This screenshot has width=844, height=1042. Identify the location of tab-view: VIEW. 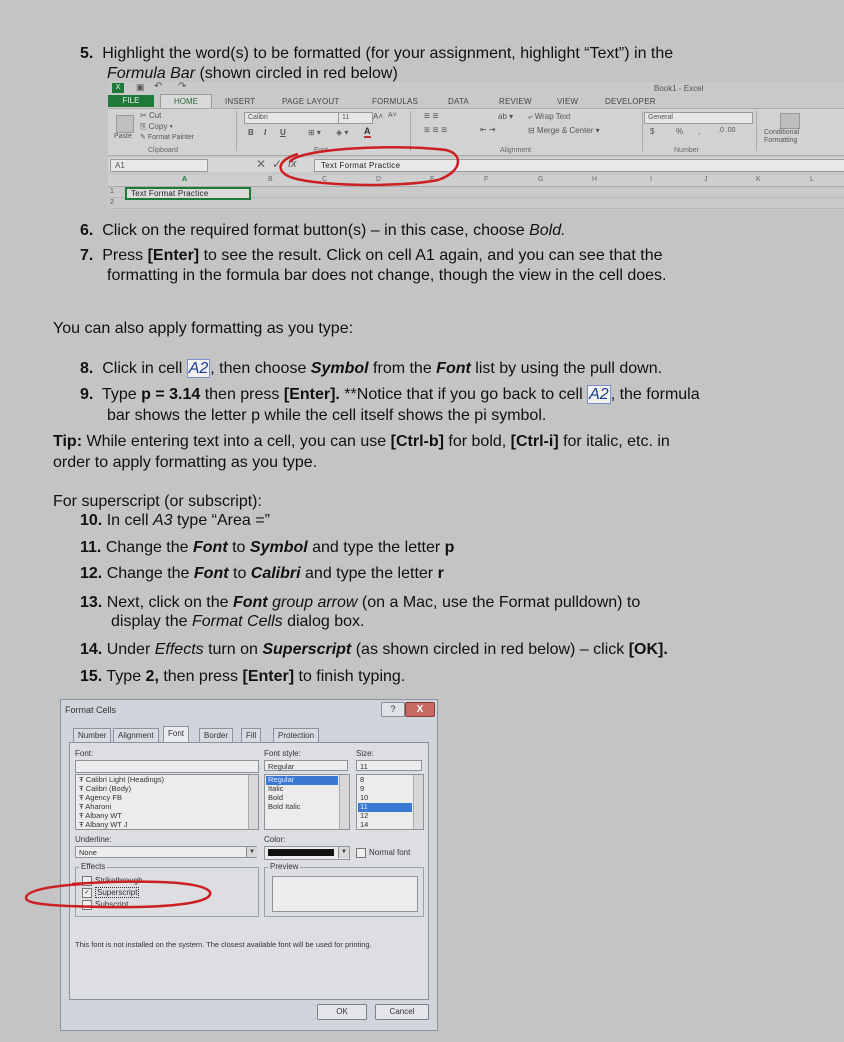
(567, 101).